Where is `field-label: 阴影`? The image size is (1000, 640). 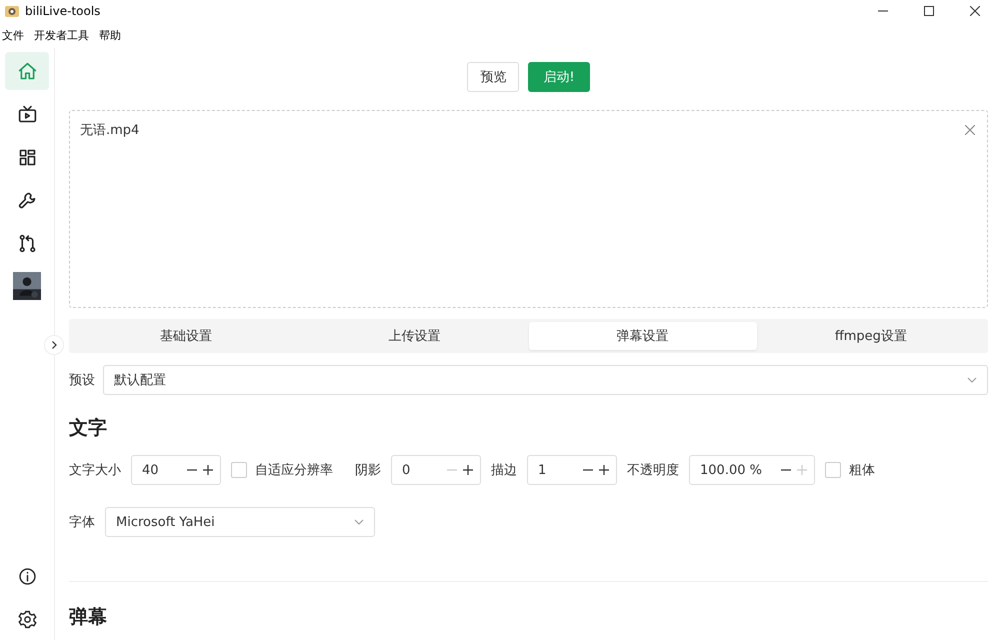 field-label: 阴影 is located at coordinates (368, 470).